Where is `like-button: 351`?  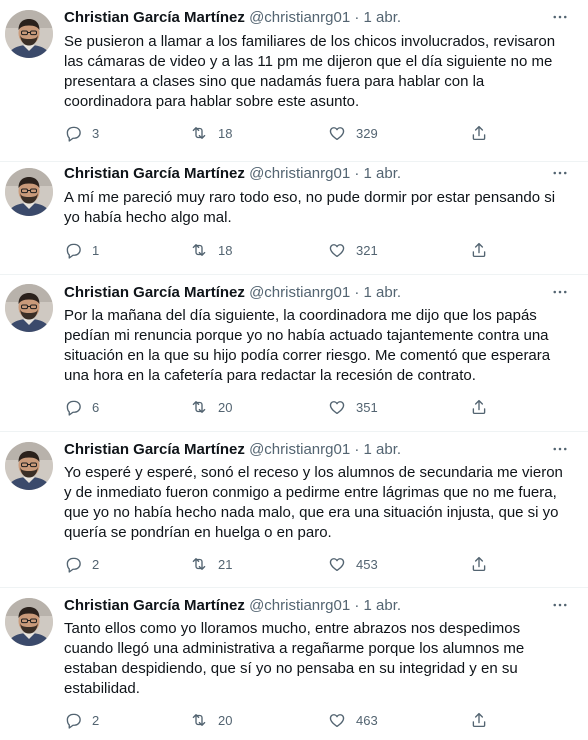
like-button: 351 is located at coordinates (353, 407).